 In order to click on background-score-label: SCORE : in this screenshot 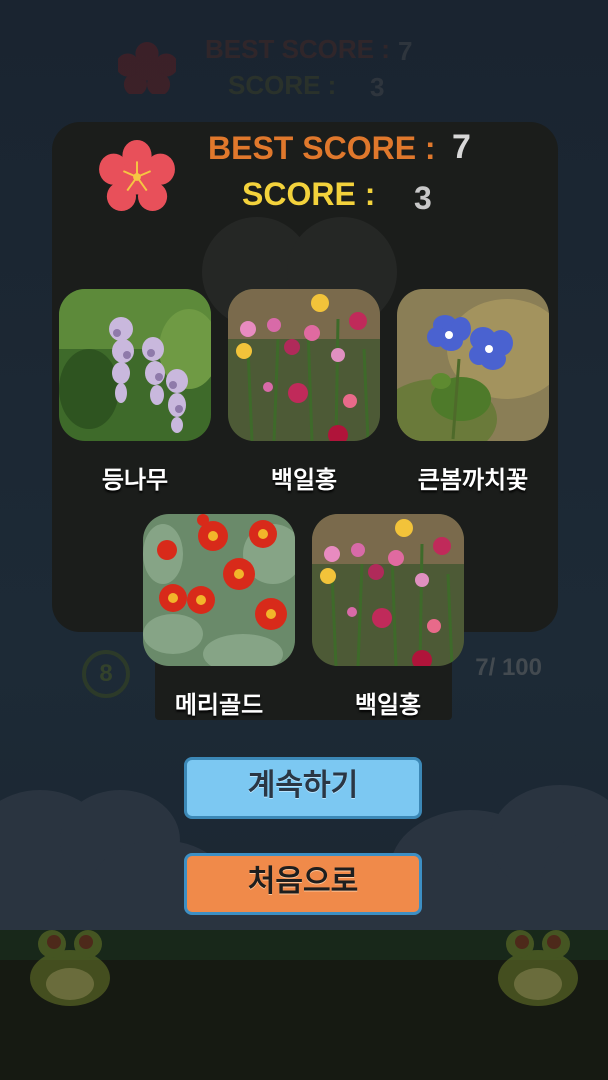, I will do `click(282, 85)`.